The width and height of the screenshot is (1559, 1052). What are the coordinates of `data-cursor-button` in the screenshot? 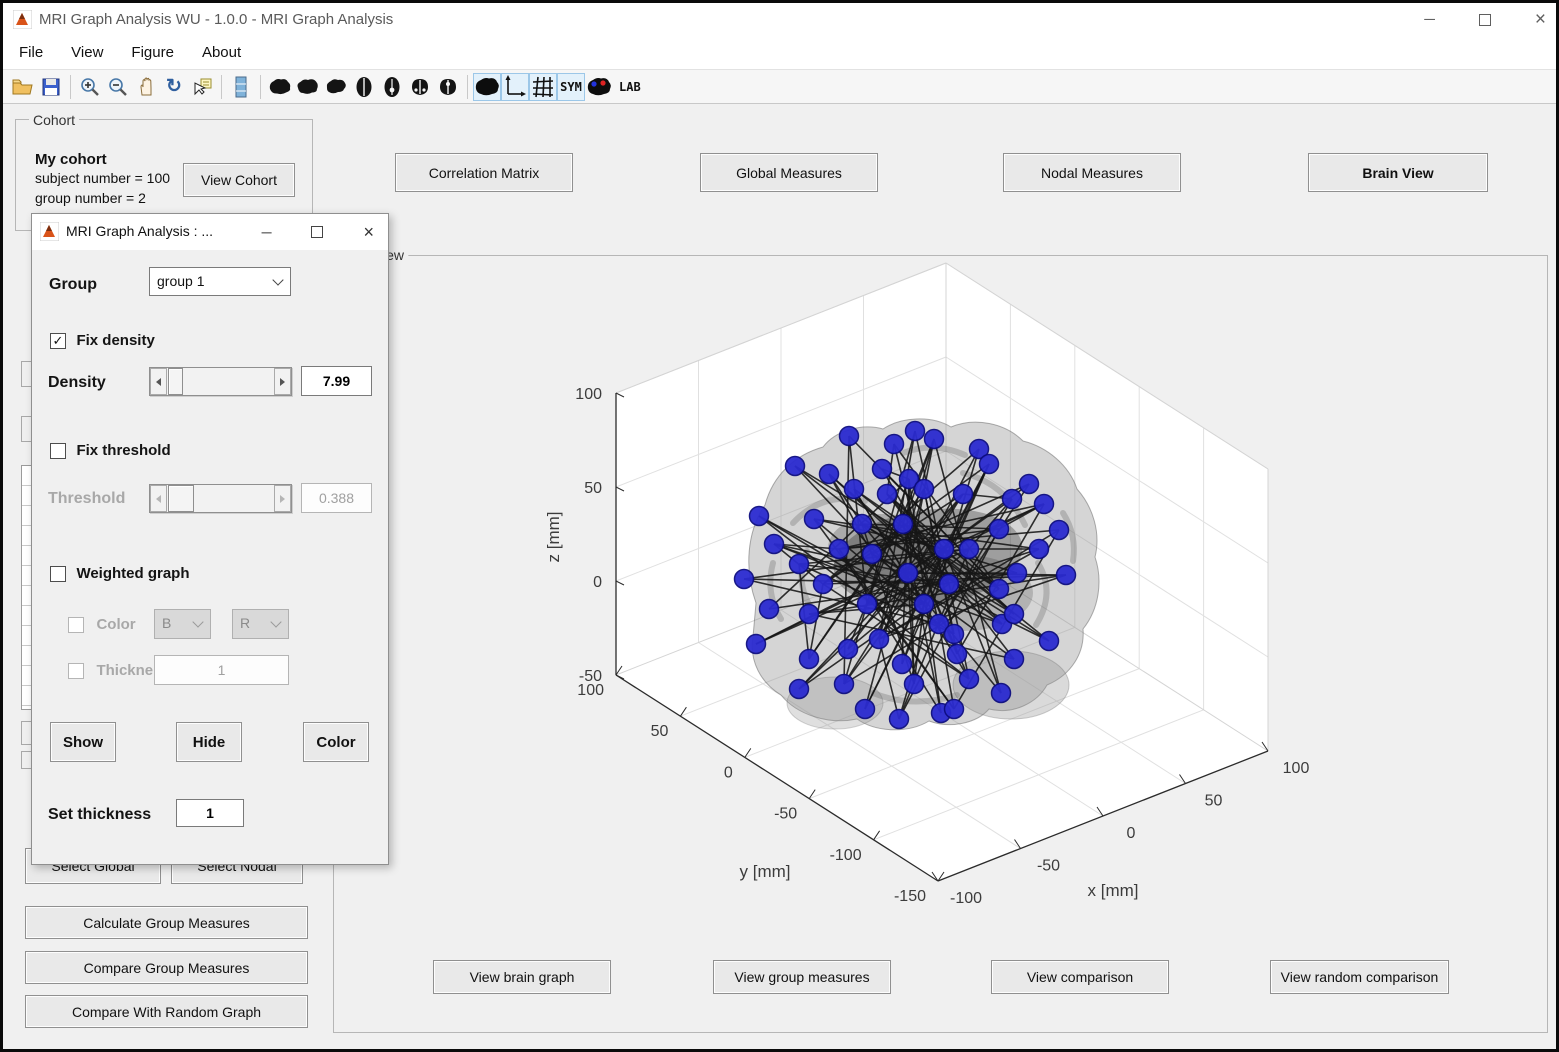 It's located at (202, 87).